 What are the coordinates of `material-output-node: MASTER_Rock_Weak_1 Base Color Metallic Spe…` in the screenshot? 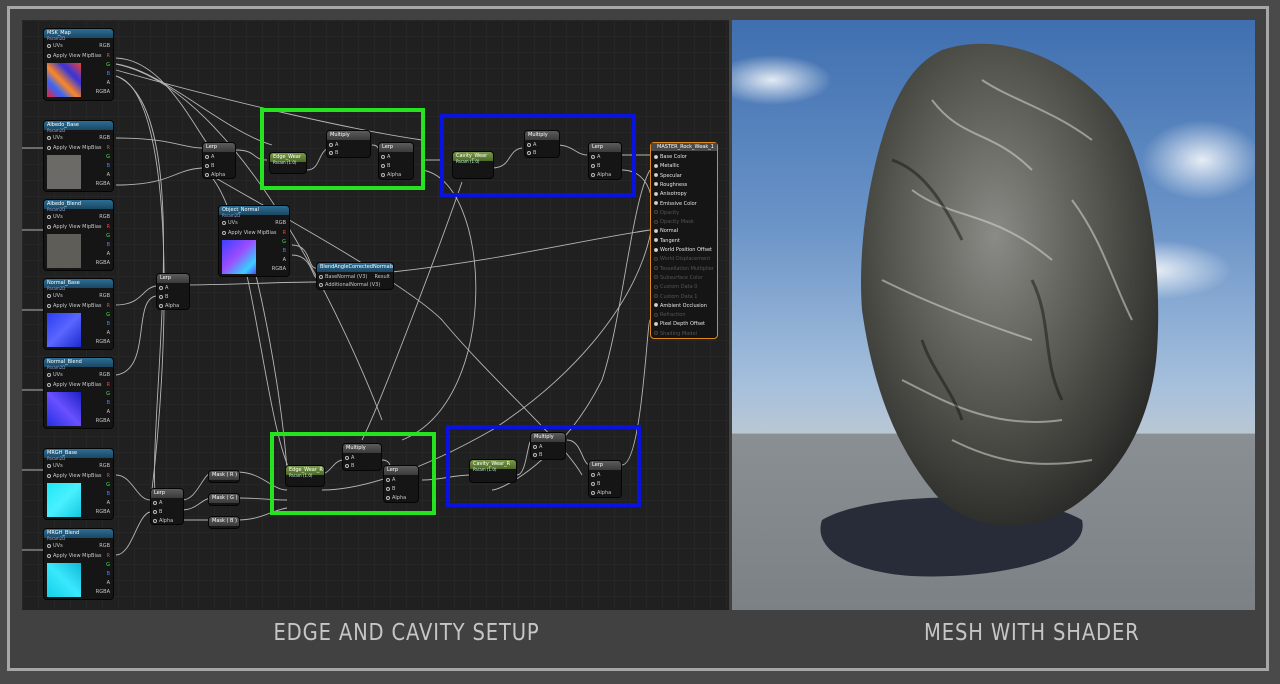 It's located at (684, 240).